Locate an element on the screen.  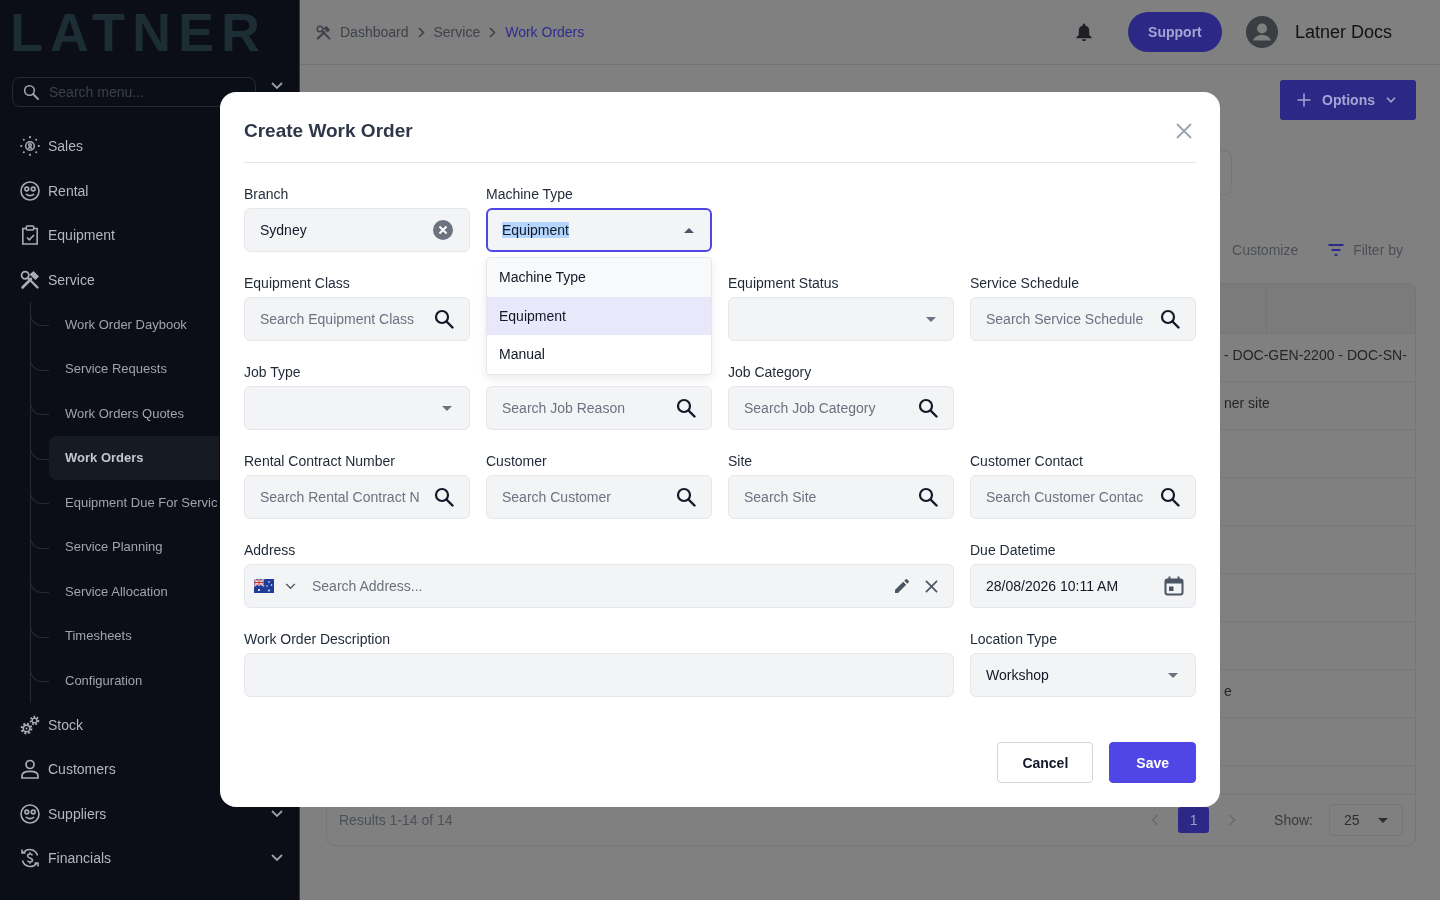
field-label: Machine Type is located at coordinates (530, 194).